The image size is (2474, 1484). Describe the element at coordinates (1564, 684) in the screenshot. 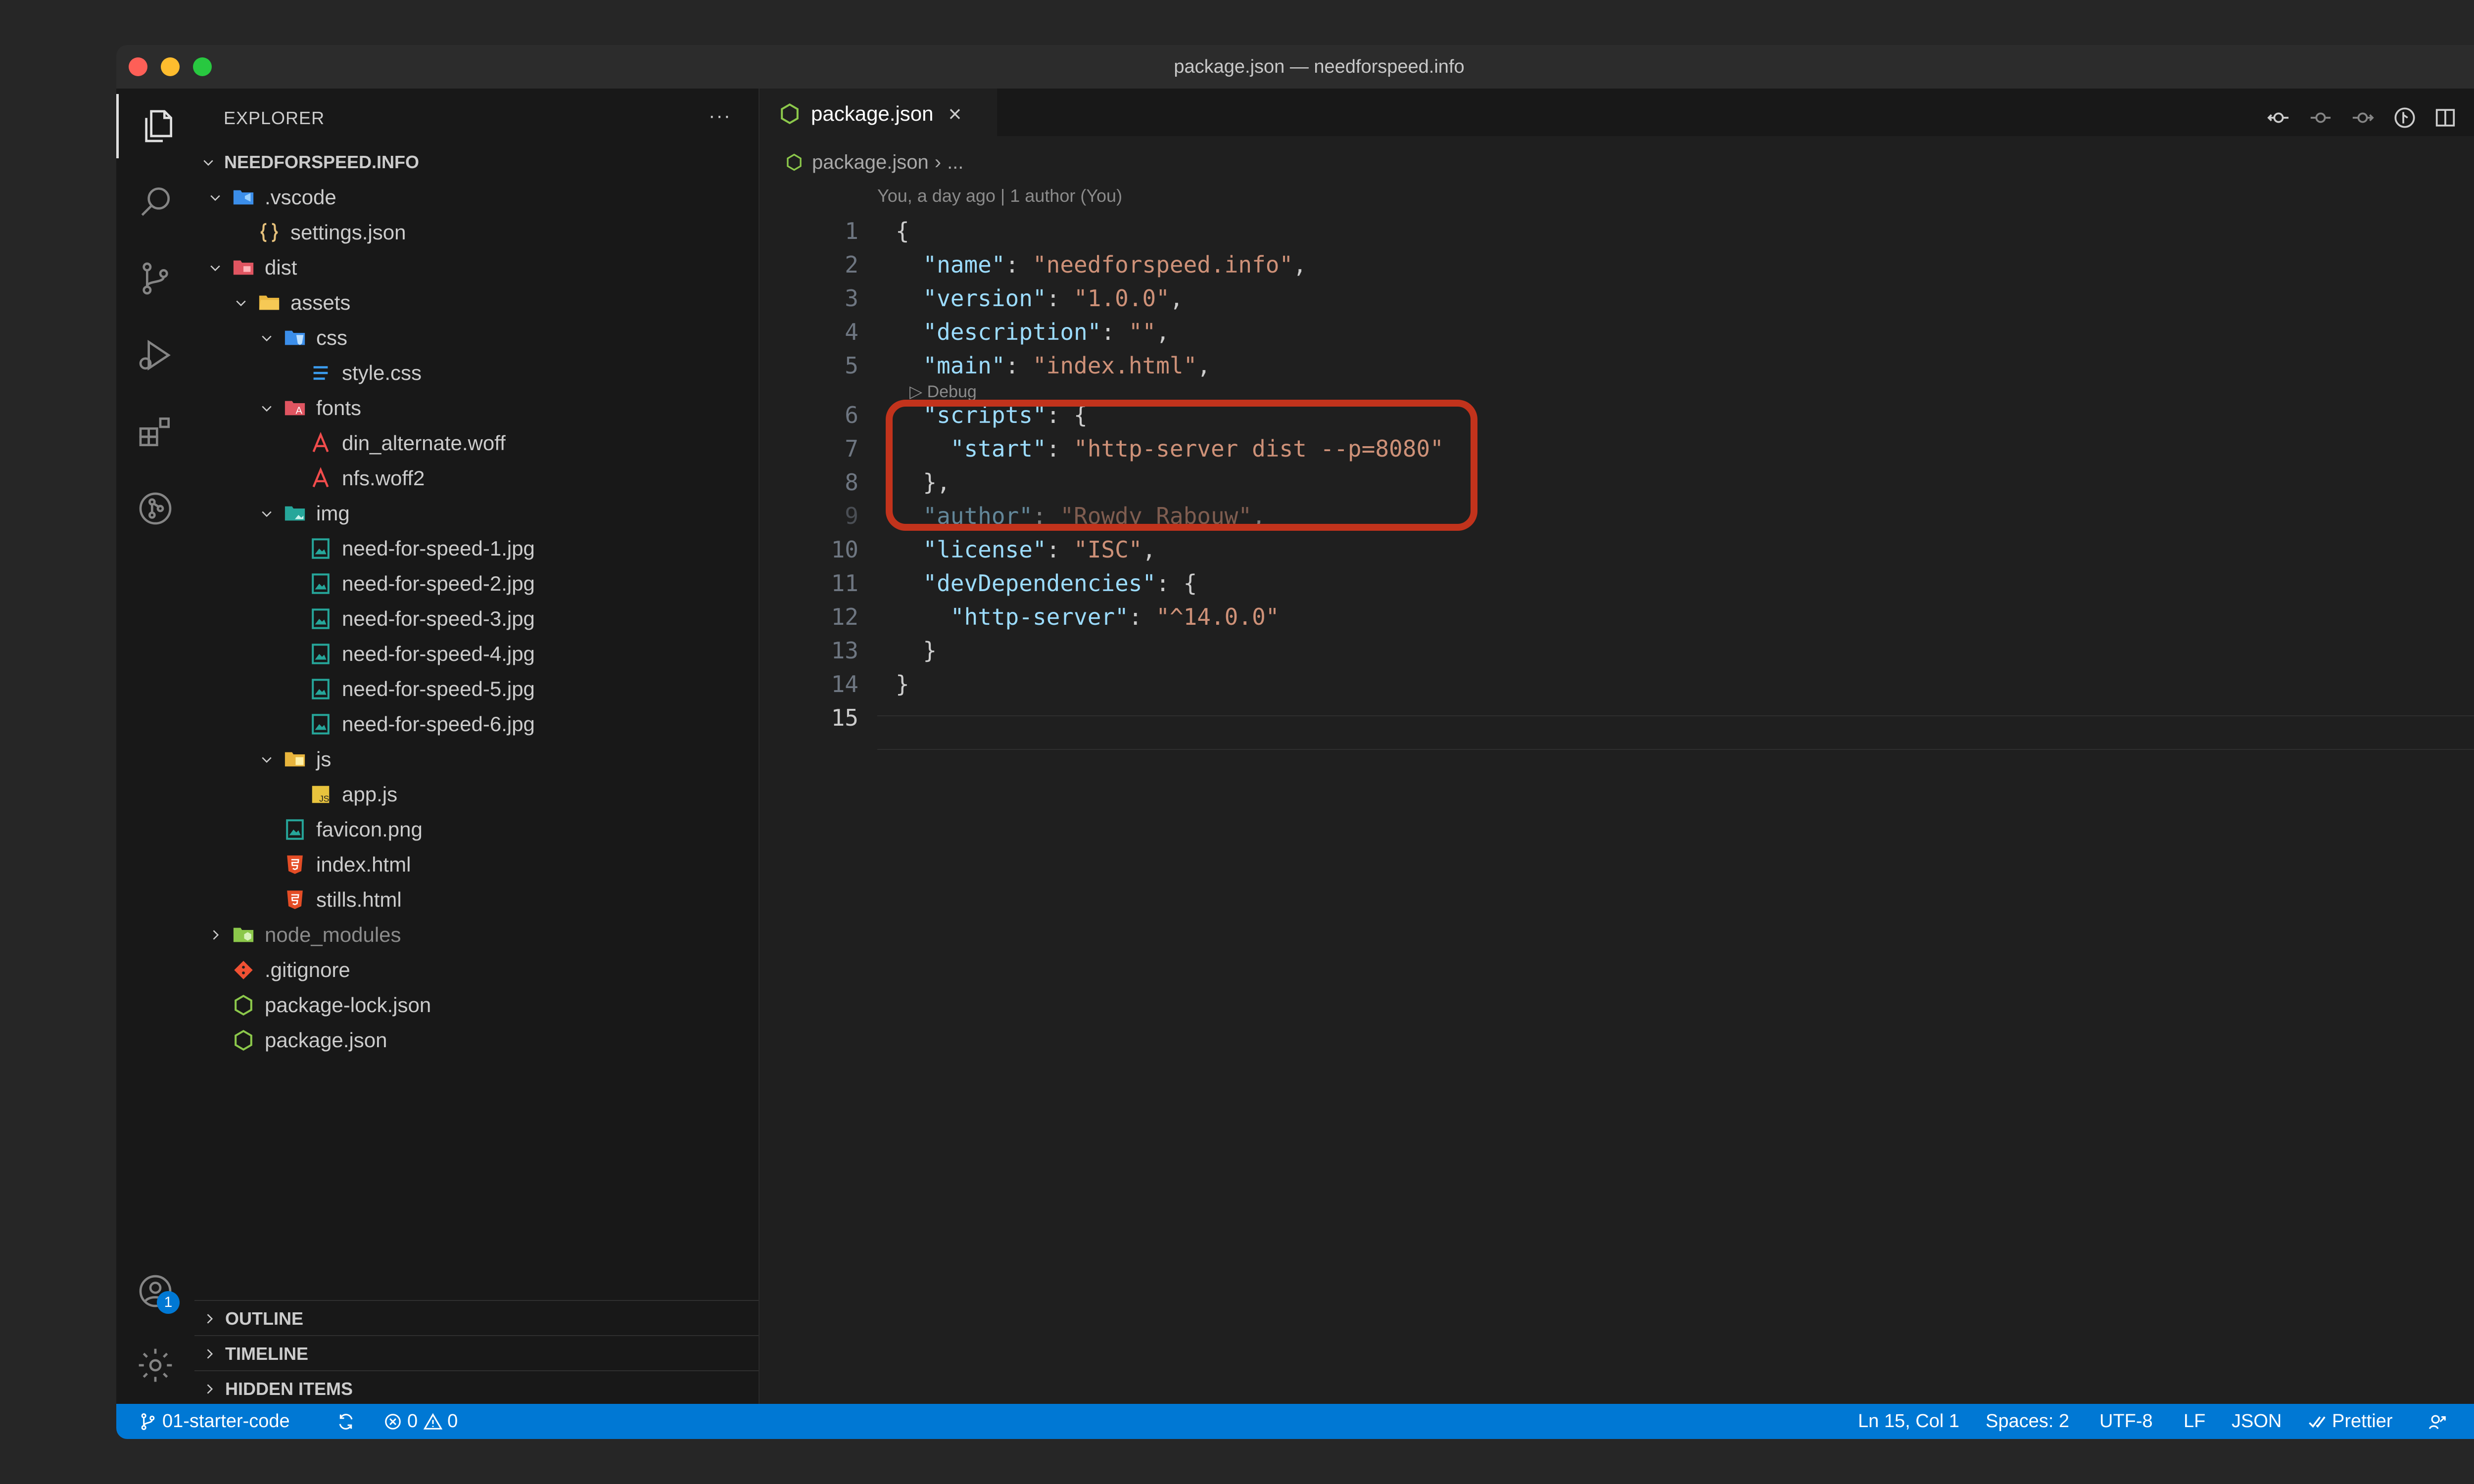

I see `code-line: 14}` at that location.